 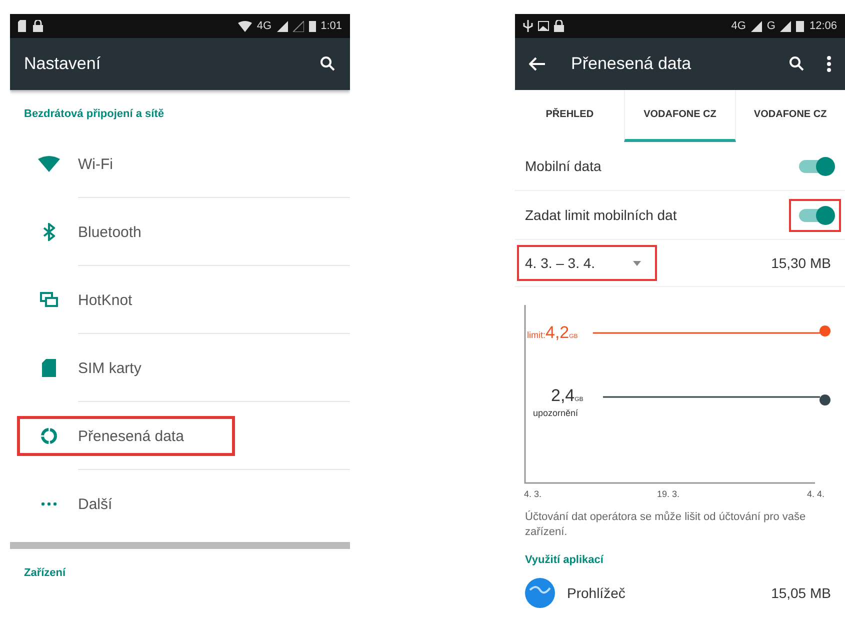 I want to click on section-header: Využití aplikací, so click(x=564, y=560).